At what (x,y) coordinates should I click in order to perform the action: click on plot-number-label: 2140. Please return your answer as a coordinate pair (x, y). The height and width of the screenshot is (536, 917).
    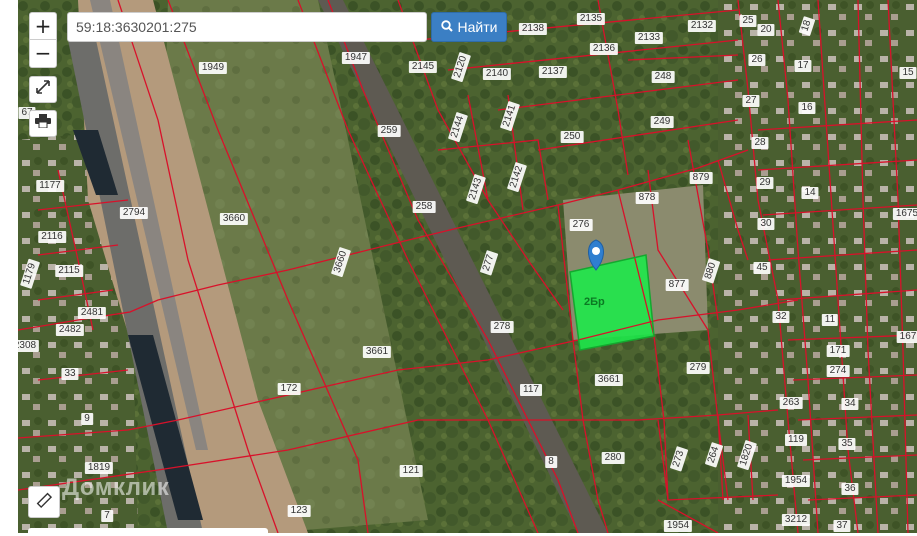
    Looking at the image, I should click on (497, 74).